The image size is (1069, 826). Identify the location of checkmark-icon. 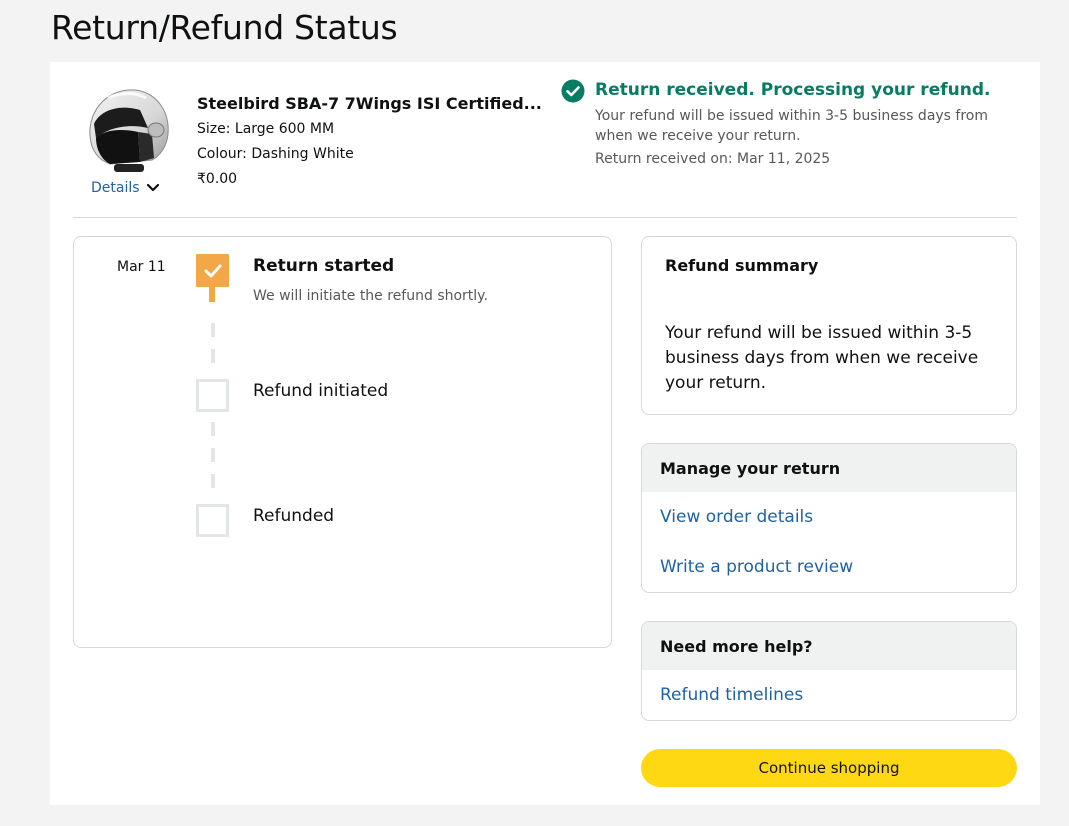
(212, 270).